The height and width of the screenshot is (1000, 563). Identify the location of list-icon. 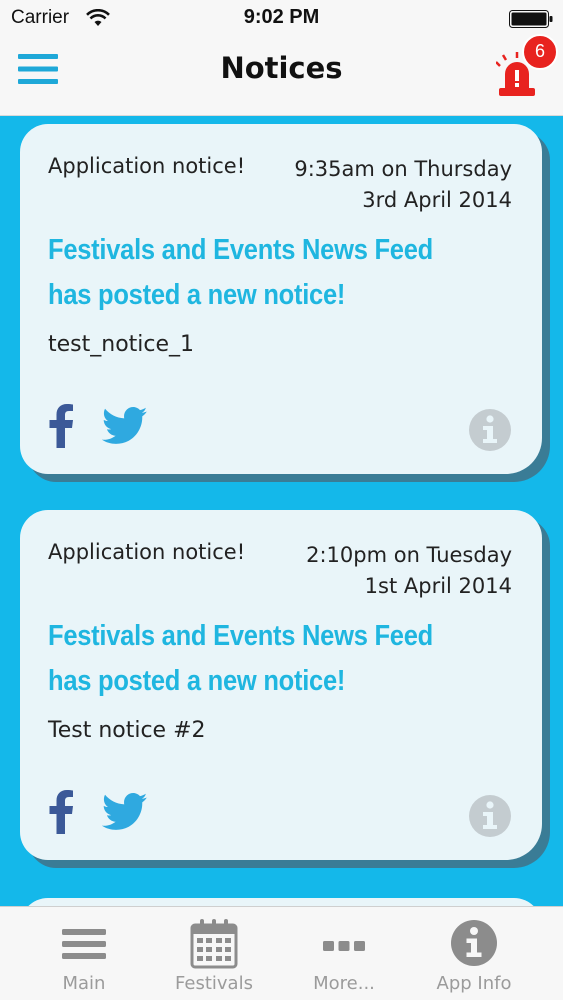
(84, 944).